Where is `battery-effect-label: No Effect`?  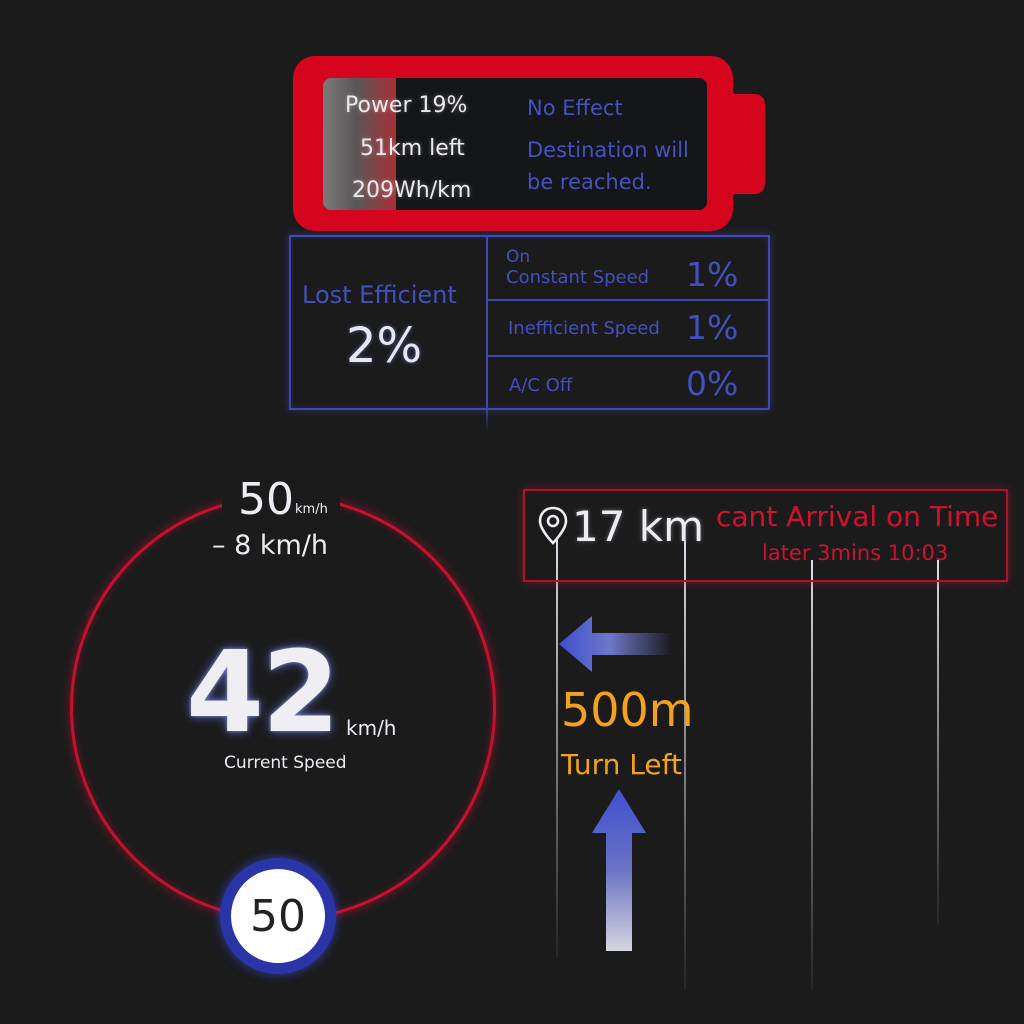 battery-effect-label: No Effect is located at coordinates (575, 108).